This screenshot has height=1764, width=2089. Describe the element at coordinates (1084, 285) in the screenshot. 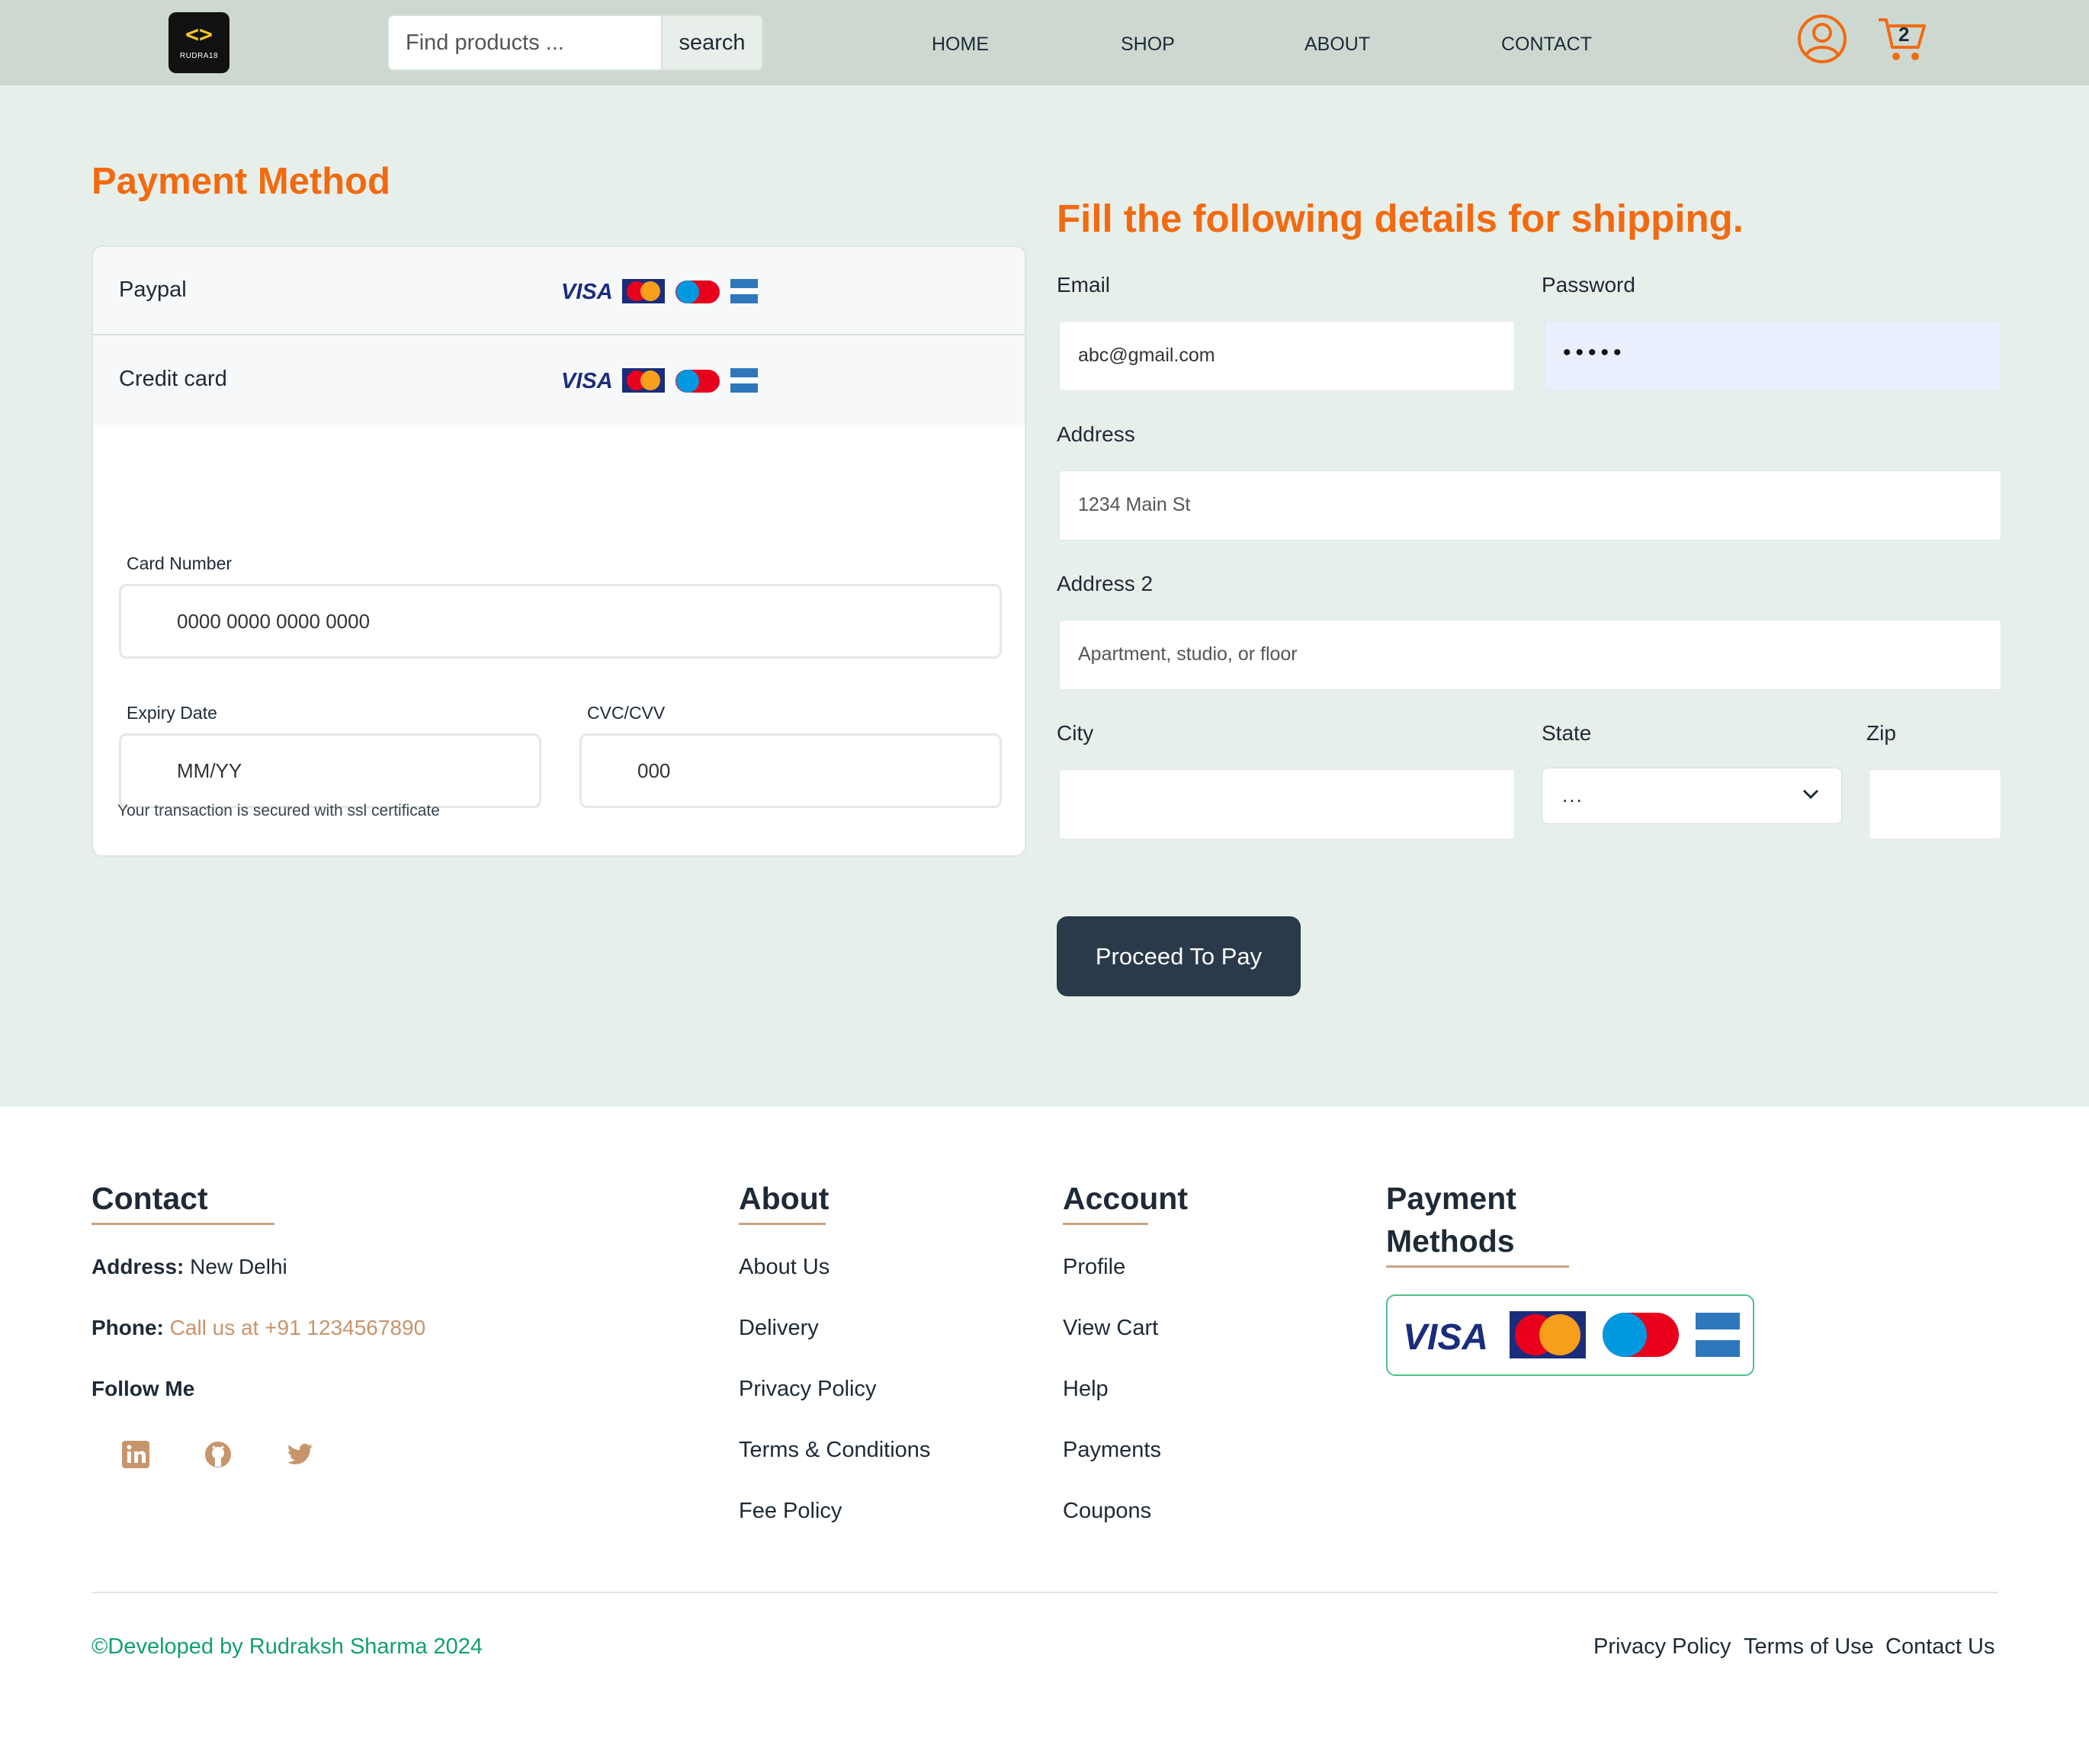

I see `email-label: Email` at that location.